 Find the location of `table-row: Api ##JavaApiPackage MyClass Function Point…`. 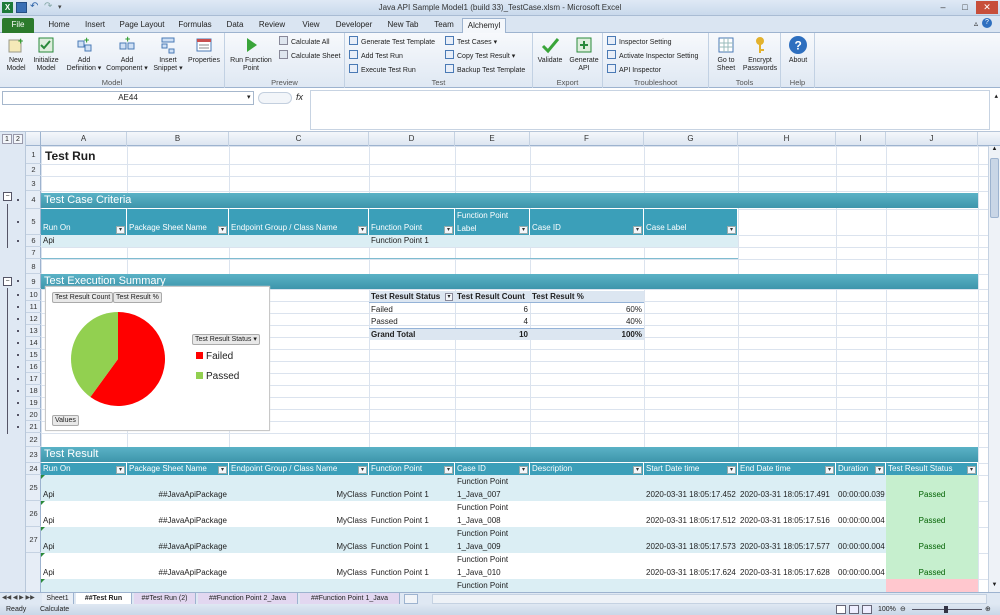

table-row: Api ##JavaApiPackage MyClass Function Point… is located at coordinates (509, 488).